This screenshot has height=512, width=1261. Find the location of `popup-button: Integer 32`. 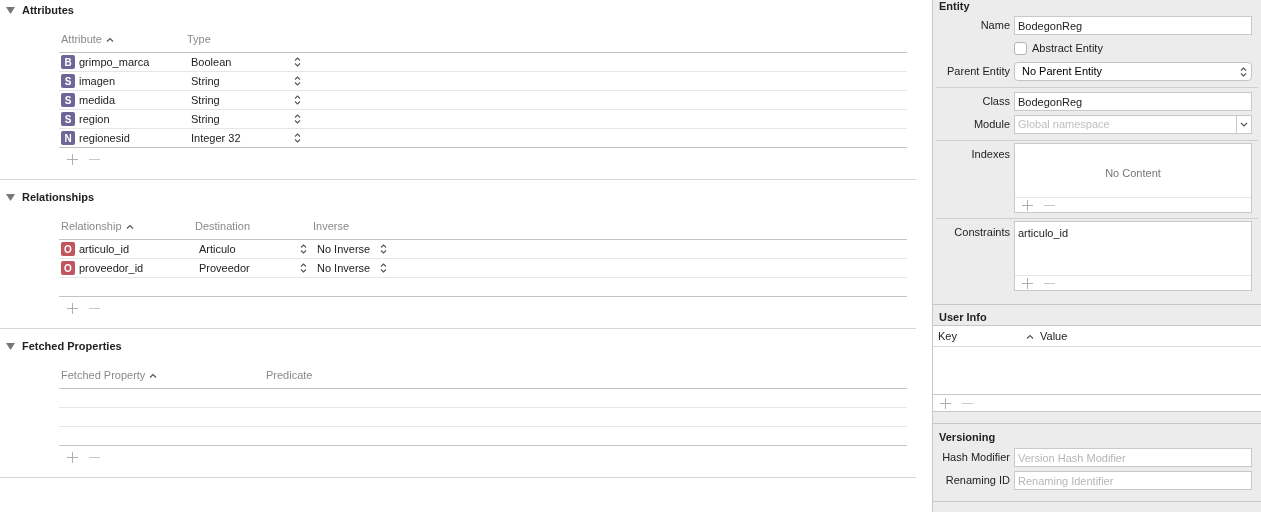

popup-button: Integer 32 is located at coordinates (245, 138).